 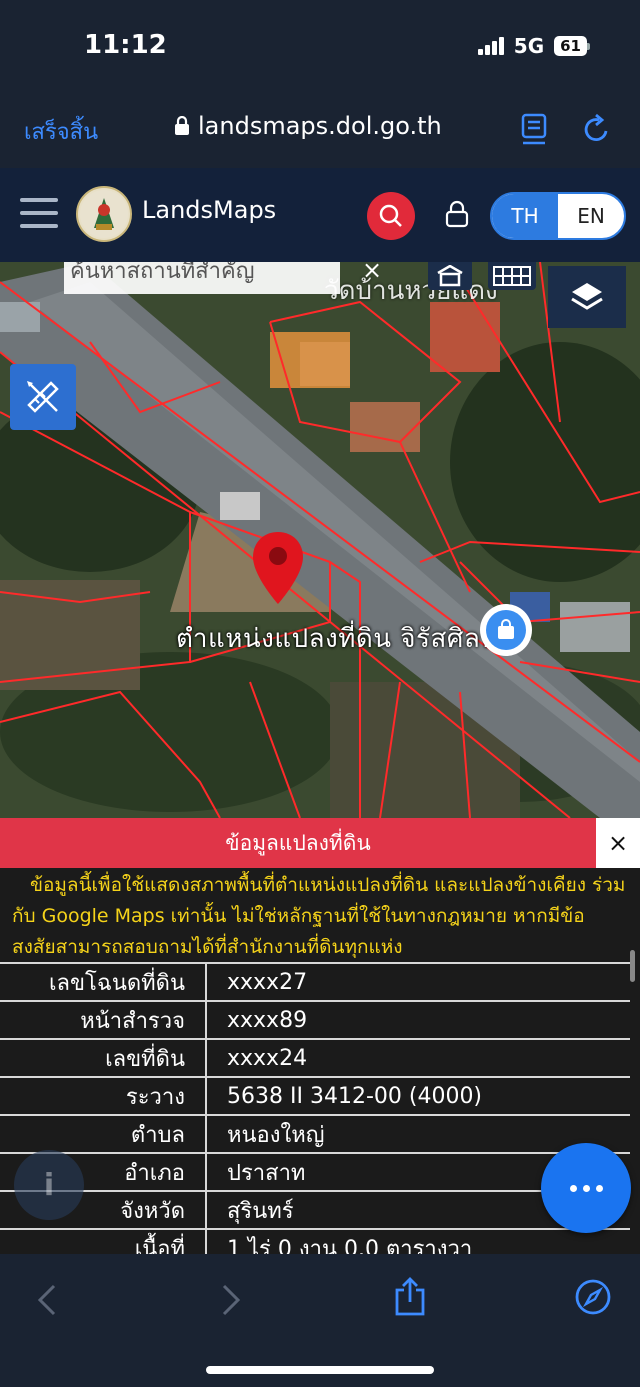 I want to click on reader-icon, so click(x=534, y=129).